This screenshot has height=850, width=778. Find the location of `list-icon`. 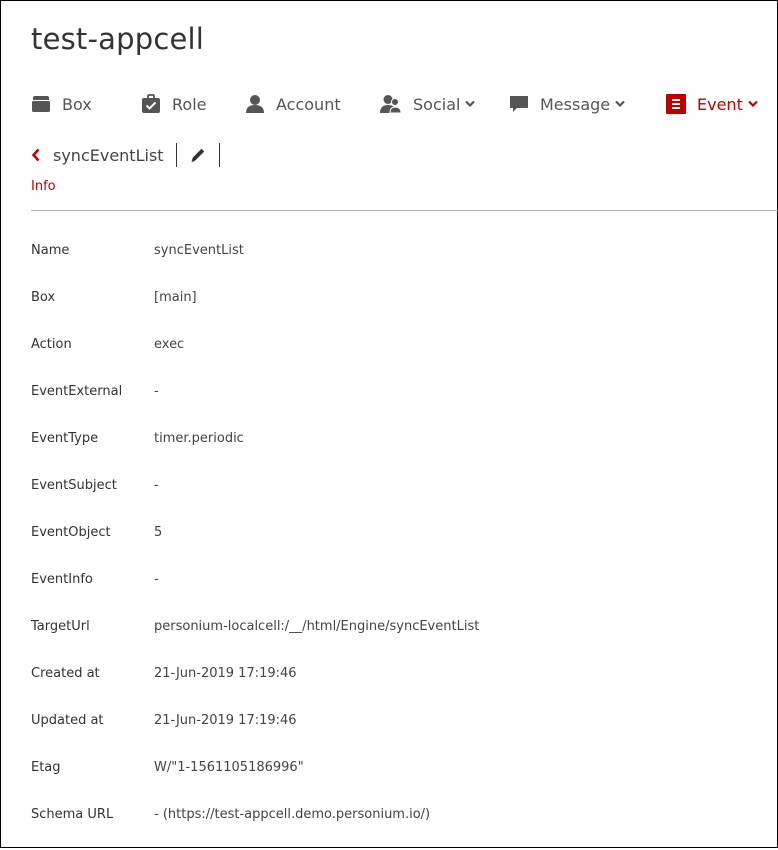

list-icon is located at coordinates (676, 104).